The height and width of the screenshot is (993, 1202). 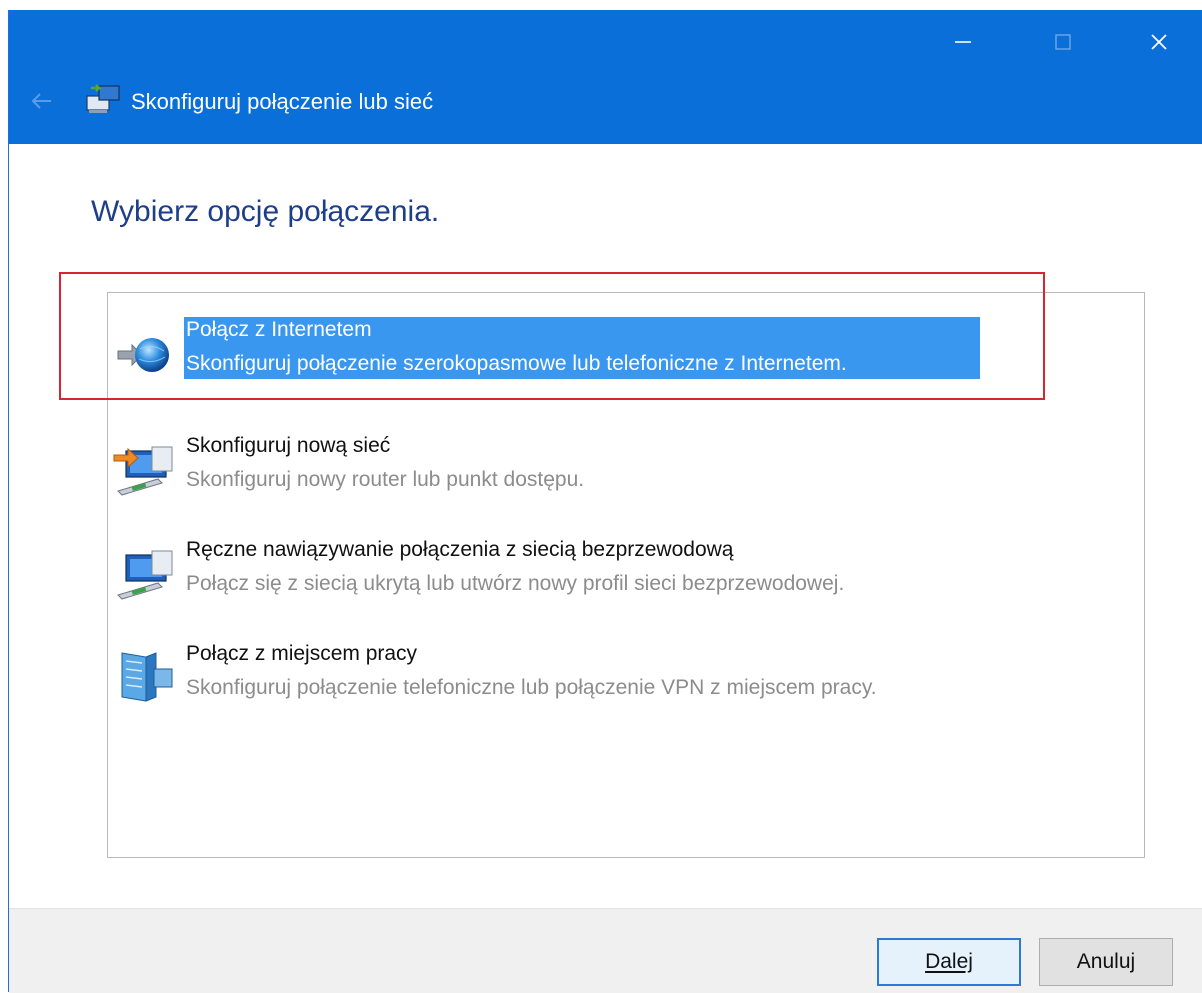 What do you see at coordinates (552, 336) in the screenshot?
I see `red-highlight-frame` at bounding box center [552, 336].